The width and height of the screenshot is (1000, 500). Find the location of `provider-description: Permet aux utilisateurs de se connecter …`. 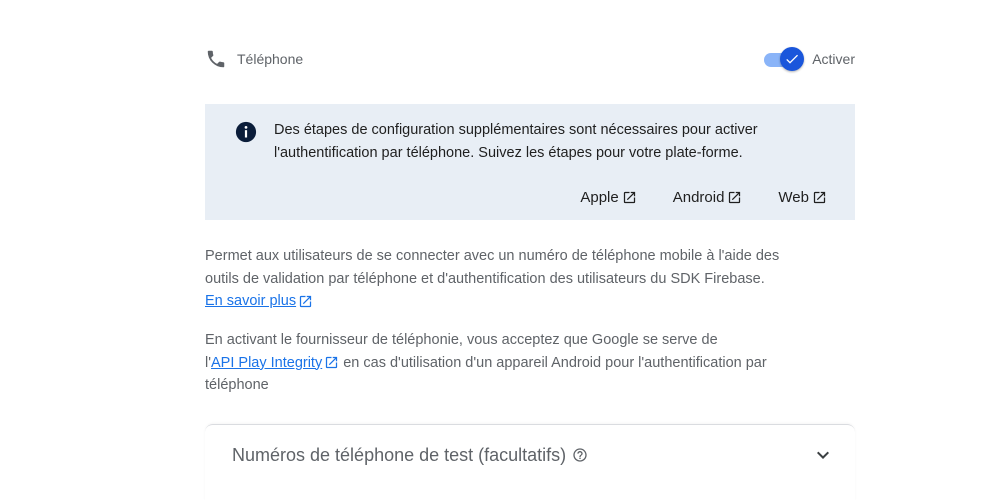

provider-description: Permet aux utilisateurs de se connecter … is located at coordinates (525, 279).